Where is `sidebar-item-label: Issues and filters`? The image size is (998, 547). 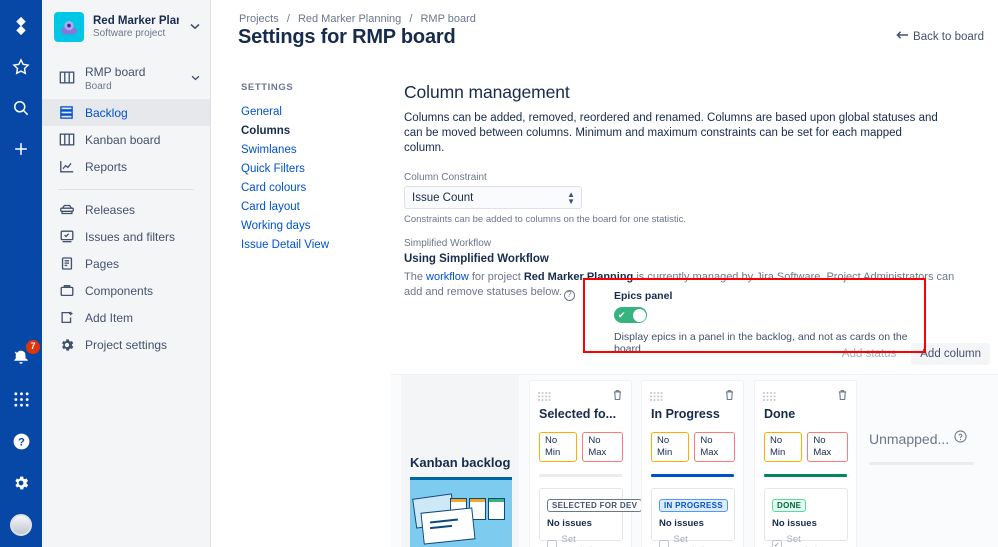 sidebar-item-label: Issues and filters is located at coordinates (130, 236).